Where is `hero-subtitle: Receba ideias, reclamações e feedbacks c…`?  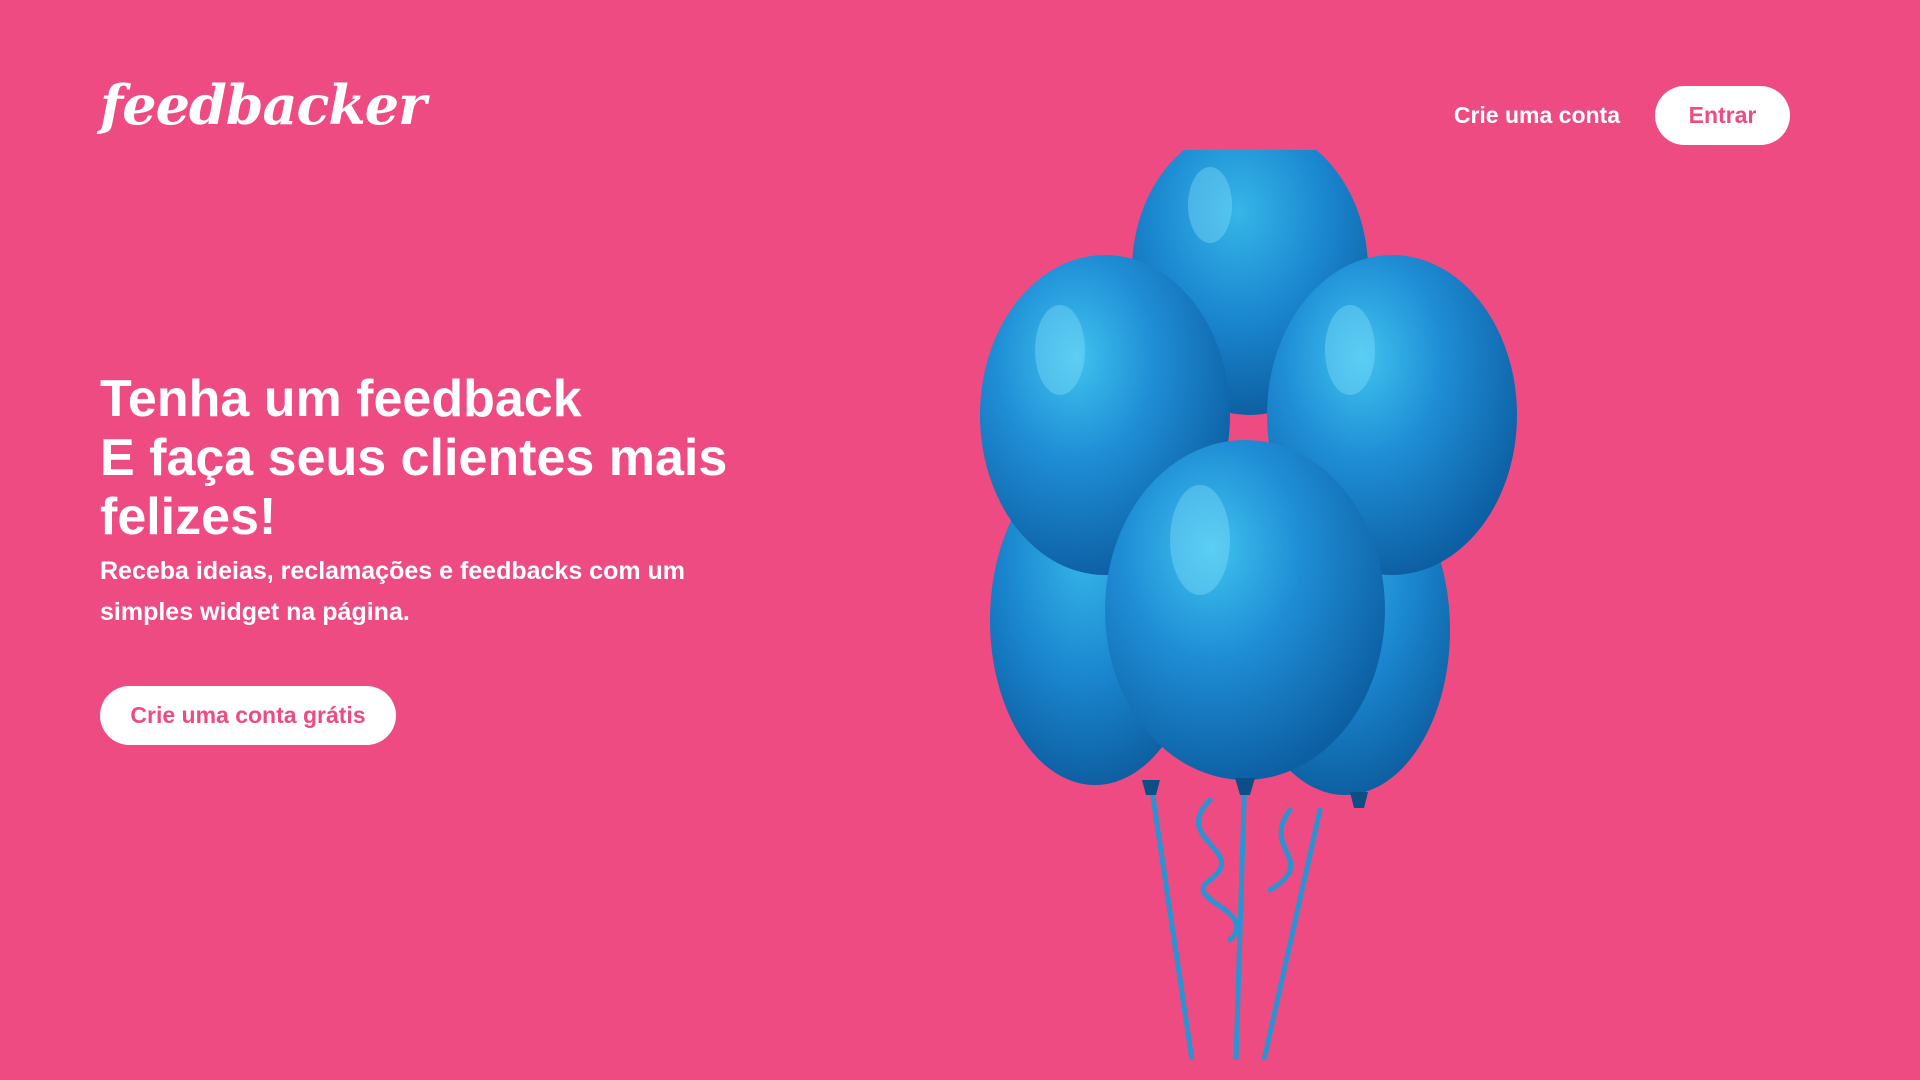 hero-subtitle: Receba ideias, reclamações e feedbacks c… is located at coordinates (393, 591).